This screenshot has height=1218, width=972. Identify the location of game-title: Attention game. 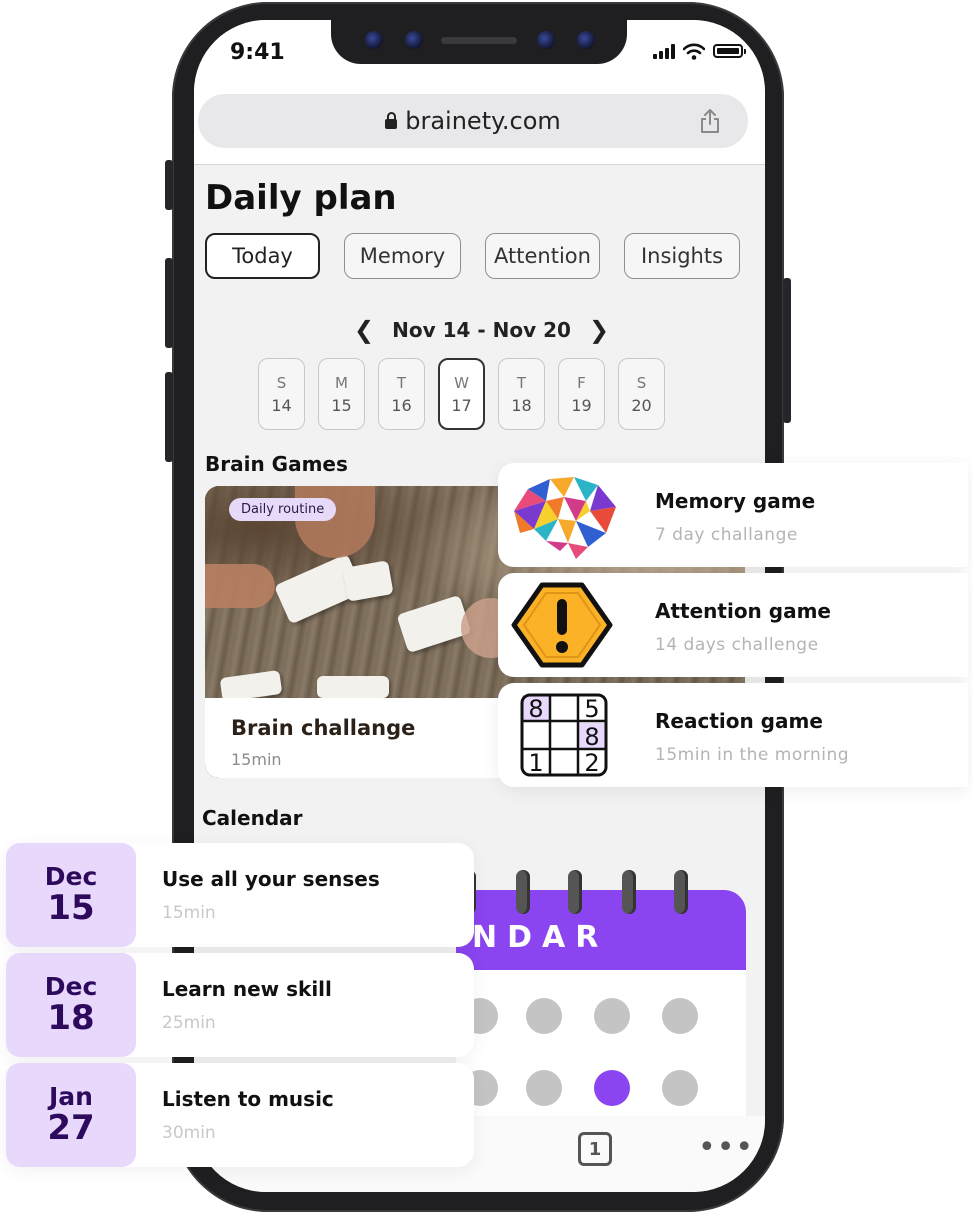
(743, 611).